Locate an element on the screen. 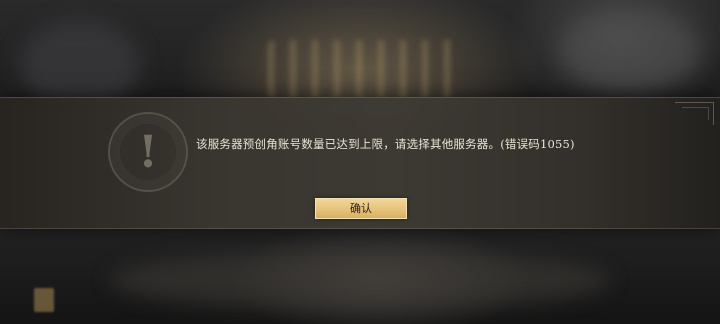 Image resolution: width=720 pixels, height=324 pixels. error-message: 该服务器预创角账号数量已达到上限，请选择其他服务器。(错误码1055) is located at coordinates (385, 144).